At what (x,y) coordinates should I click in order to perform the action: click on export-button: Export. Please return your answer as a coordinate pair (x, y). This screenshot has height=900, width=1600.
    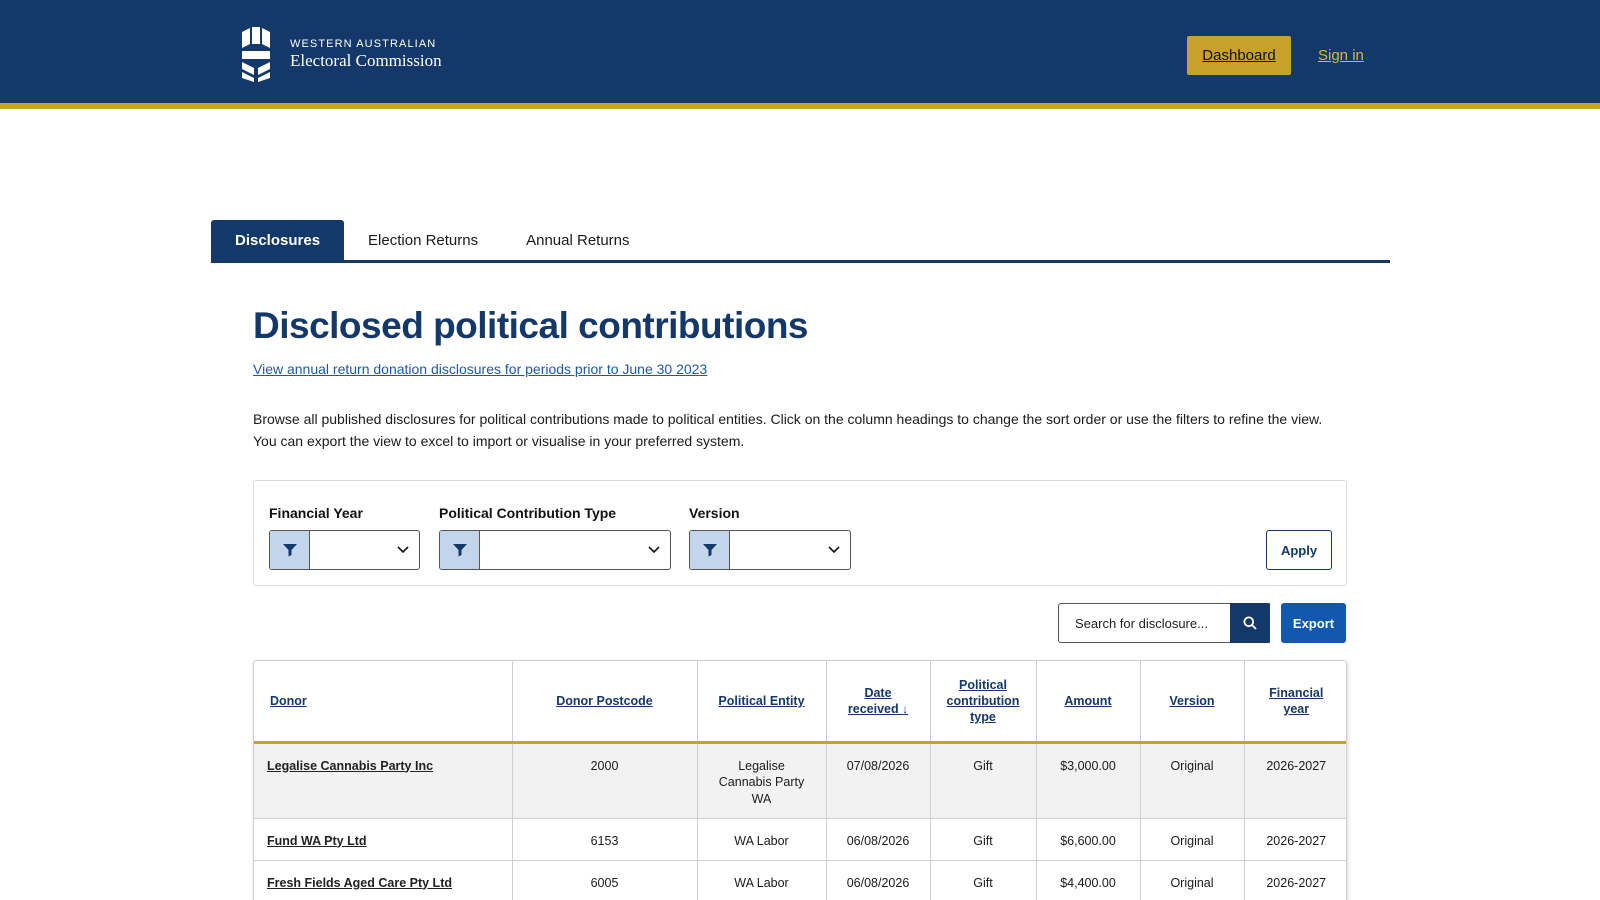
    Looking at the image, I should click on (1313, 623).